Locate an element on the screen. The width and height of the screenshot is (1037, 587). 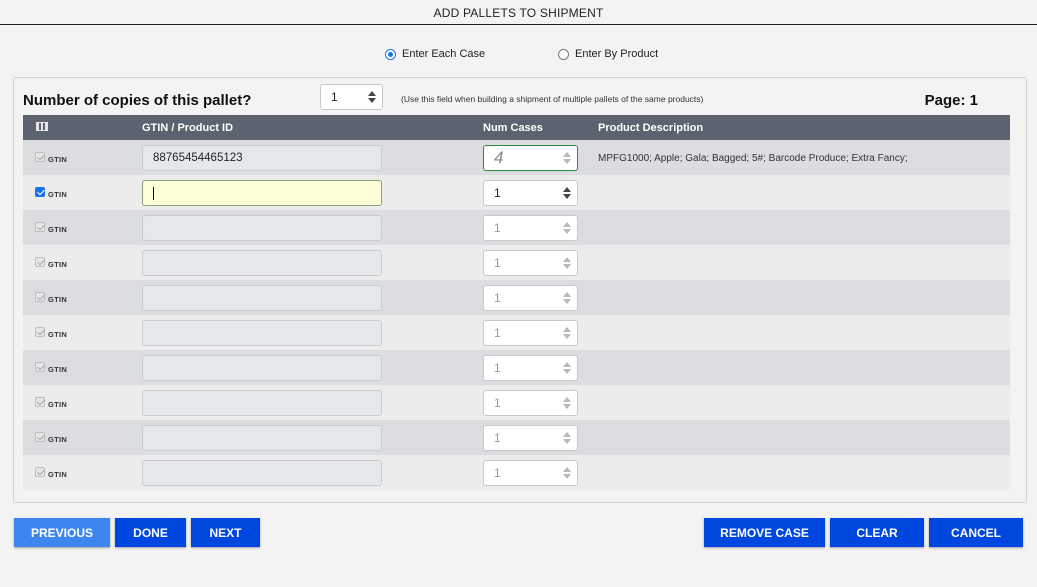
radio-enter-each-case: Enter Each Case is located at coordinates (435, 54).